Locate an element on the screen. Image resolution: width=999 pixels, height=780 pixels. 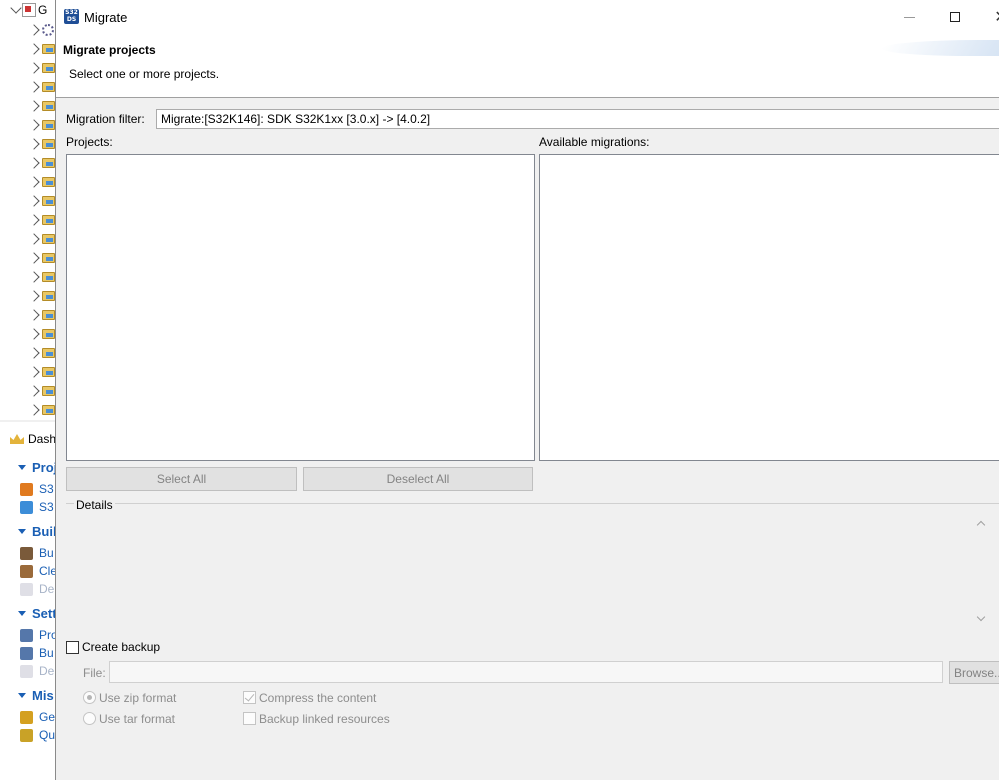
create-backup-checkbox is located at coordinates (72, 647).